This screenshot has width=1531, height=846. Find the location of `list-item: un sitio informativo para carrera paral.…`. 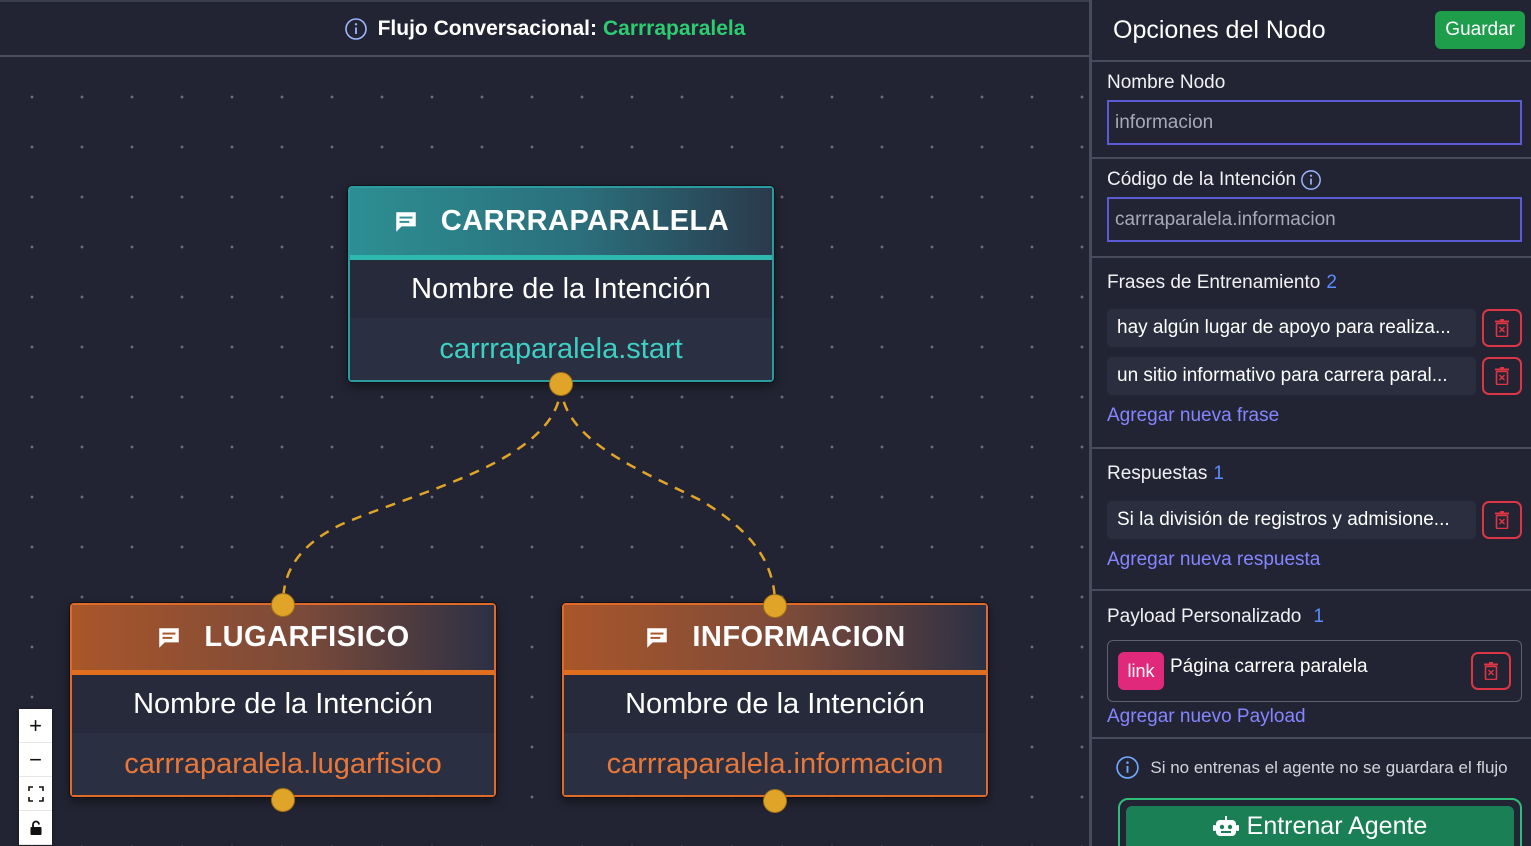

list-item: un sitio informativo para carrera paral.… is located at coordinates (1314, 376).